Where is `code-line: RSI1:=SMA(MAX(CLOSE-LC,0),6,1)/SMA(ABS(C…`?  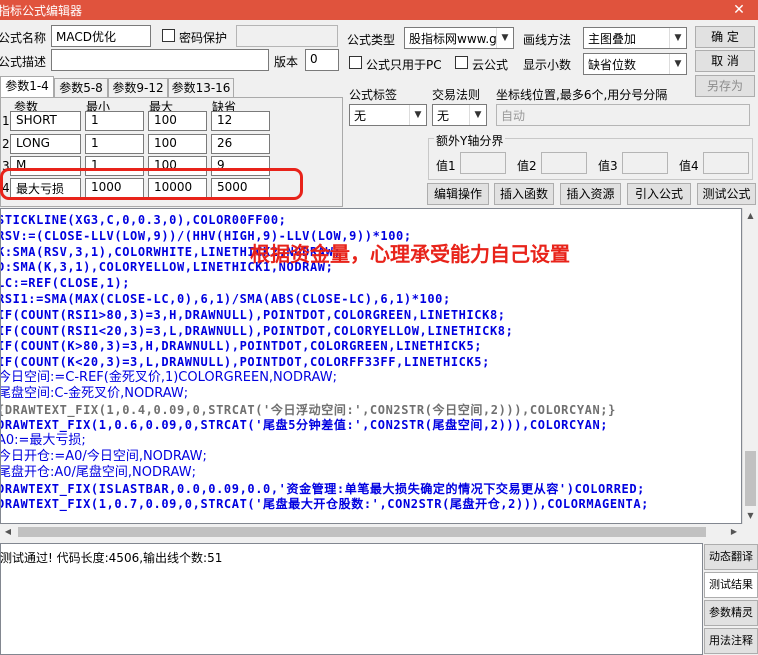
code-line: RSI1:=SMA(MAX(CLOSE-LC,0),6,1)/SMA(ABS(C… is located at coordinates (225, 299).